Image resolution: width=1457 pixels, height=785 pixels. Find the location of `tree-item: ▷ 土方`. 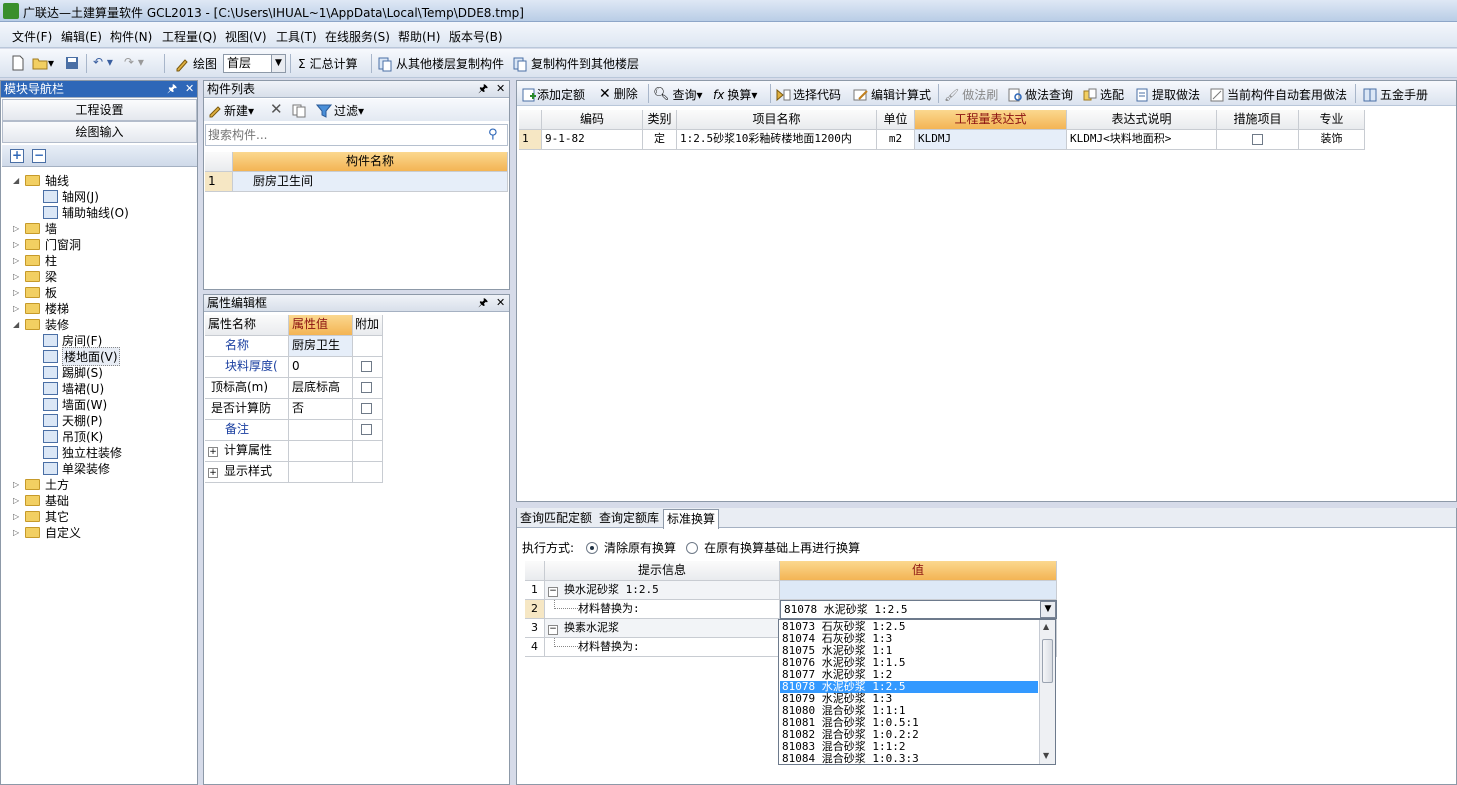

tree-item: ▷ 土方 is located at coordinates (41, 484).